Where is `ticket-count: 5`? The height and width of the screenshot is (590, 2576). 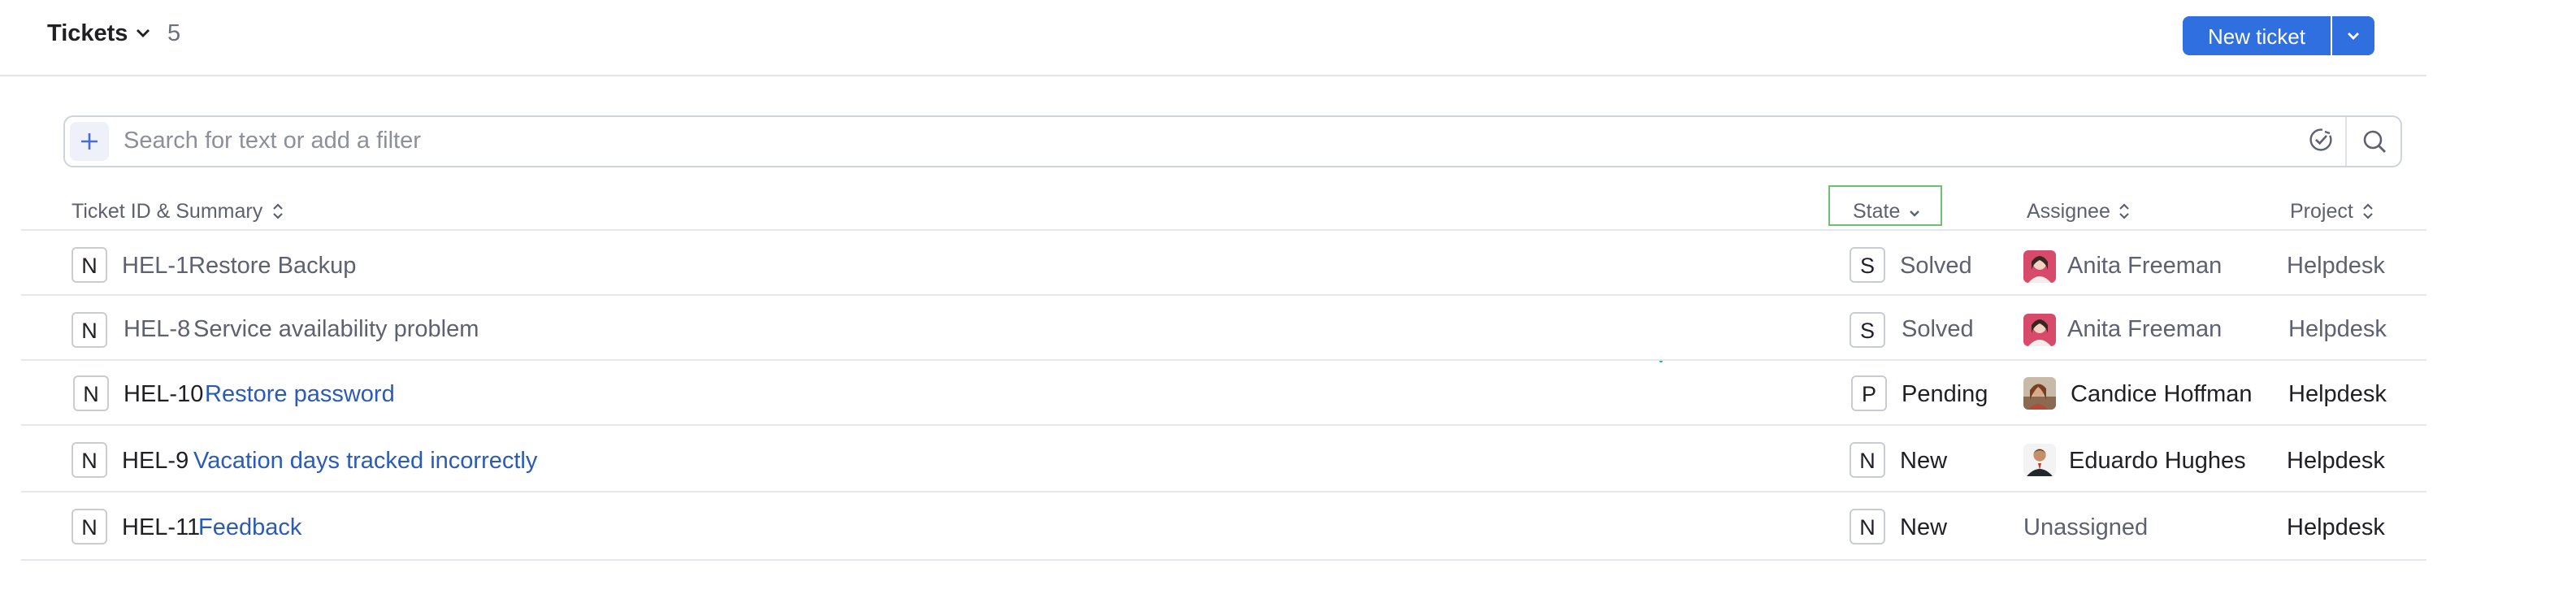 ticket-count: 5 is located at coordinates (174, 34).